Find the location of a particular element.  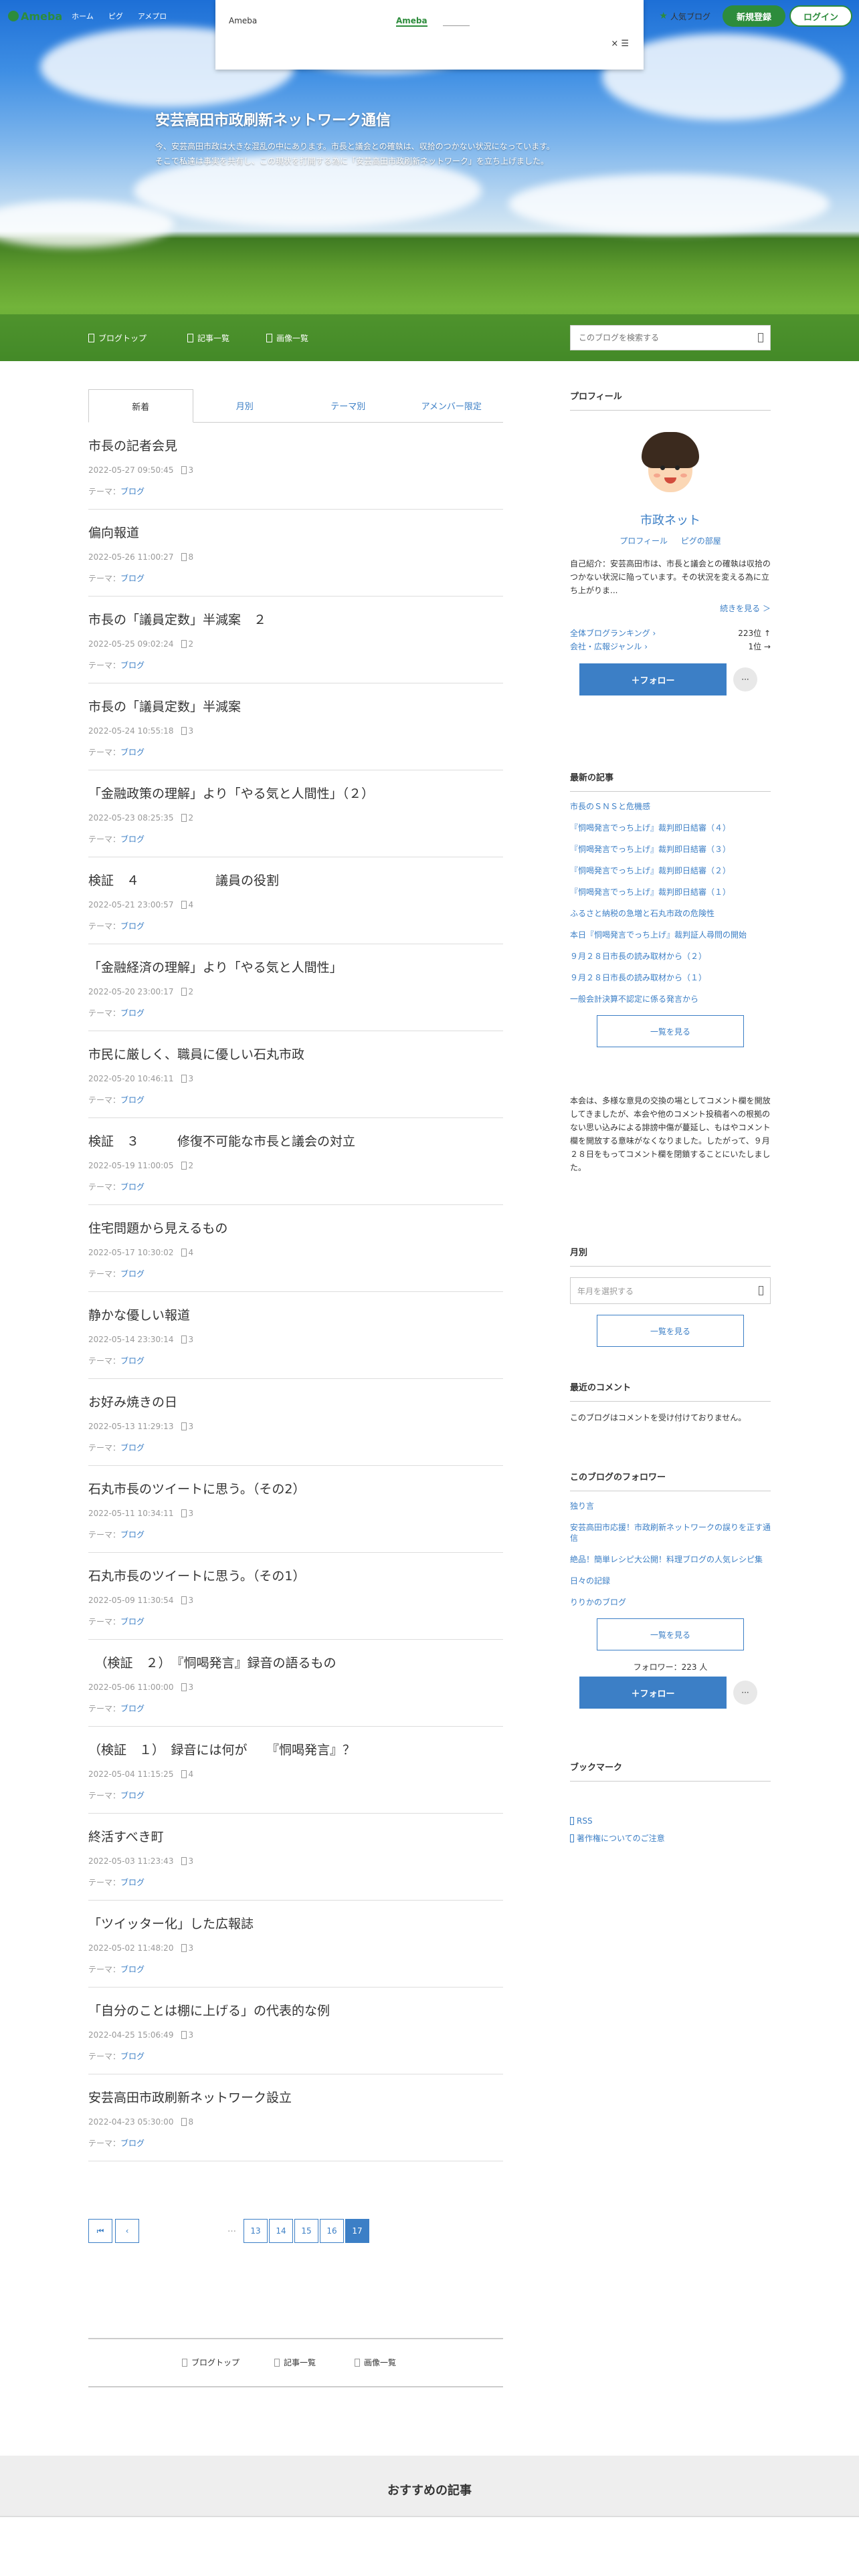

footer-entries: 記事一覧 is located at coordinates (295, 2362).